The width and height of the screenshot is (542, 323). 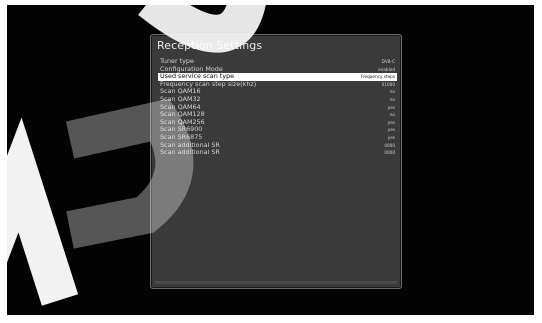 What do you see at coordinates (276, 282) in the screenshot?
I see `panel-bottom-bar` at bounding box center [276, 282].